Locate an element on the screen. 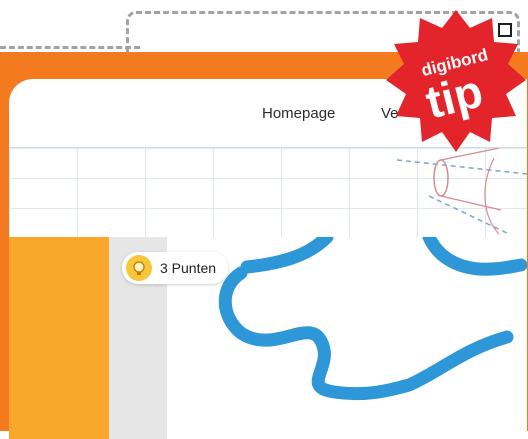 Image resolution: width=528 pixels, height=439 pixels. lightbulb-icon is located at coordinates (139, 268).